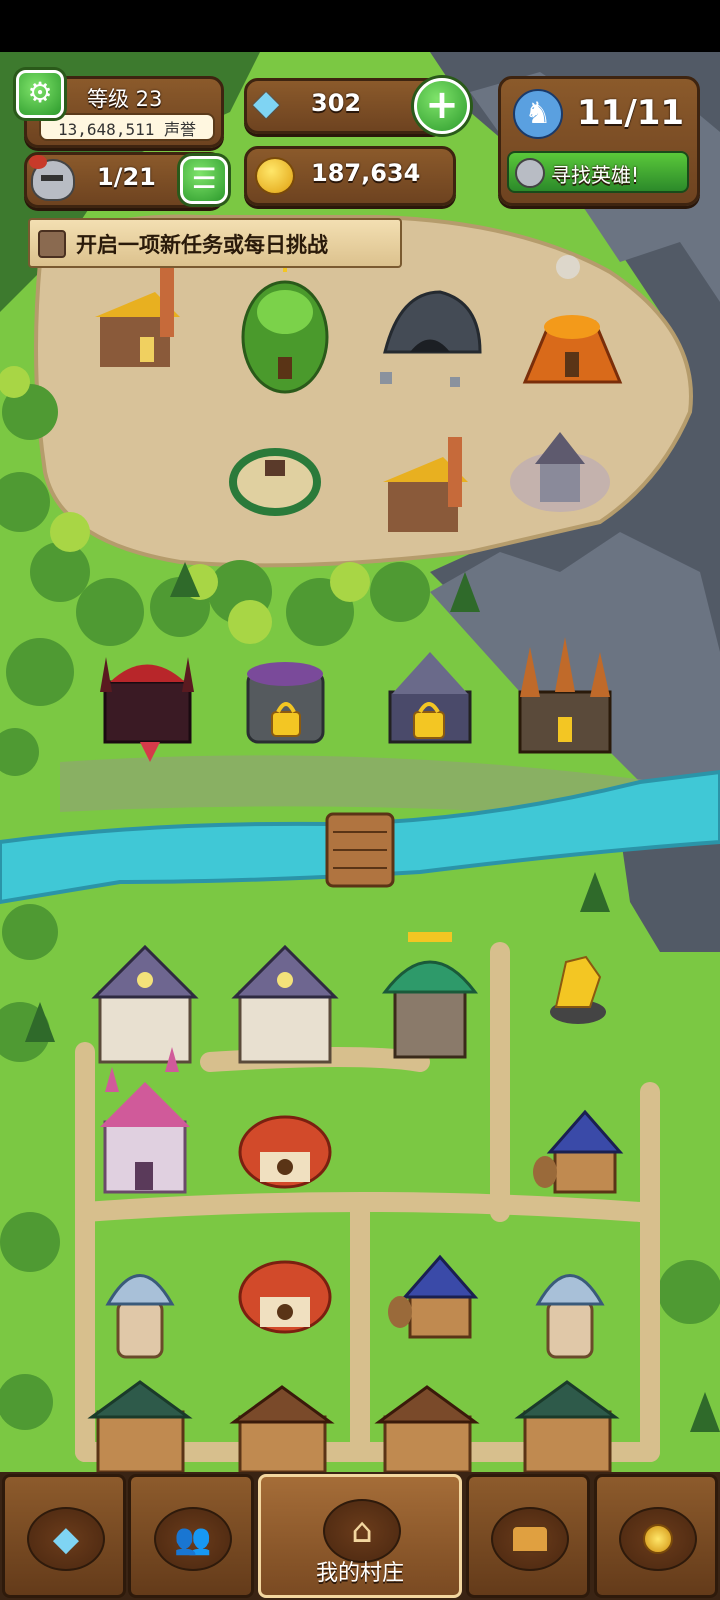  I want to click on tab-treasure, so click(528, 1536).